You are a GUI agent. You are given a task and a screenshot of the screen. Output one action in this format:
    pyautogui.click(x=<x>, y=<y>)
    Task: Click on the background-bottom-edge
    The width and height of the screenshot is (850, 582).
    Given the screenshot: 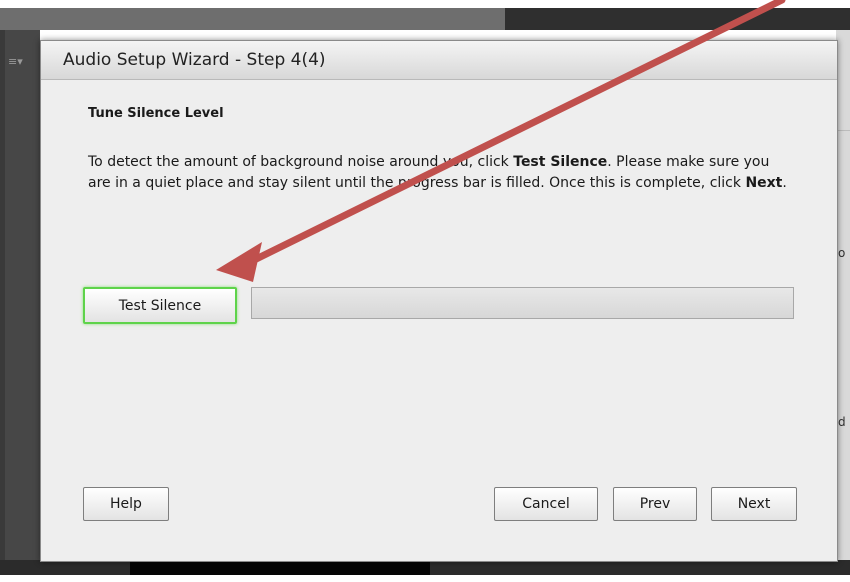 What is the action you would take?
    pyautogui.click(x=425, y=578)
    